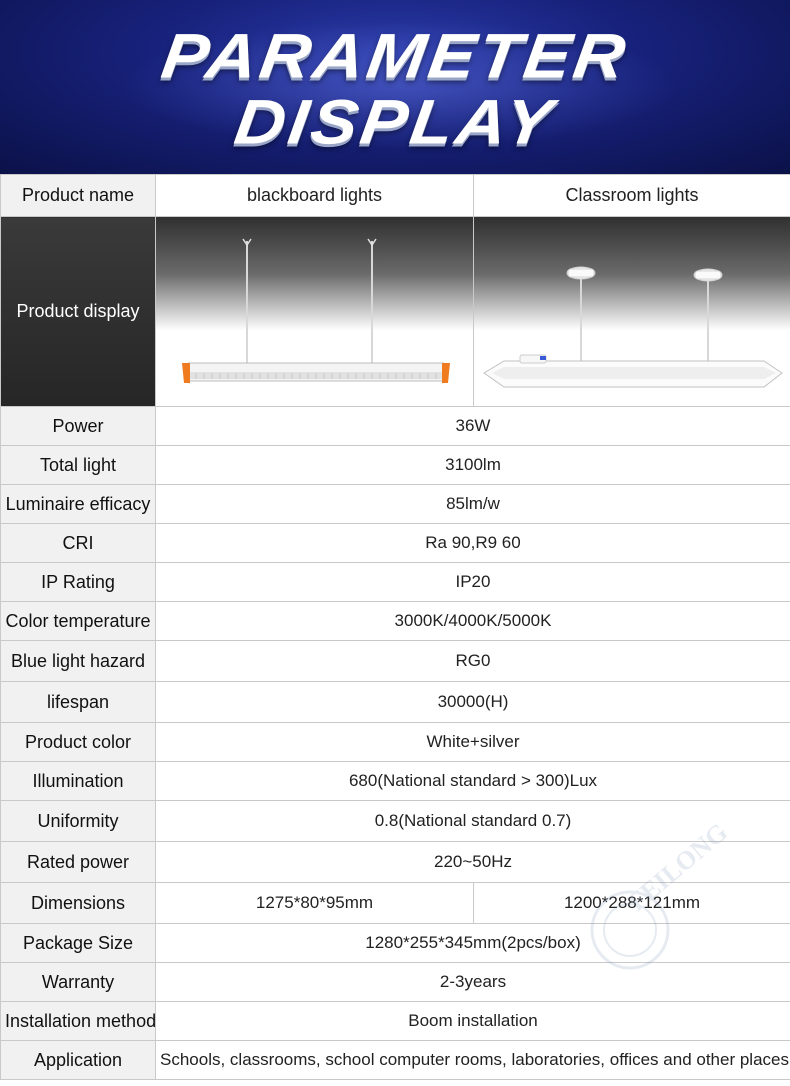  I want to click on blackboard-light-illustration, so click(316, 310).